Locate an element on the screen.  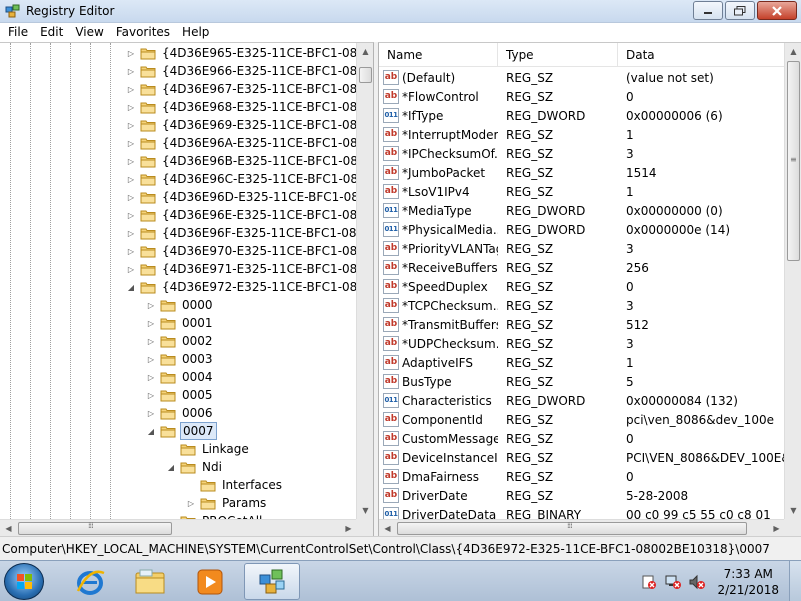
list-horizontal-scrollbar: ◀ ⁞⁞⁞ ▶ is located at coordinates (582, 527).